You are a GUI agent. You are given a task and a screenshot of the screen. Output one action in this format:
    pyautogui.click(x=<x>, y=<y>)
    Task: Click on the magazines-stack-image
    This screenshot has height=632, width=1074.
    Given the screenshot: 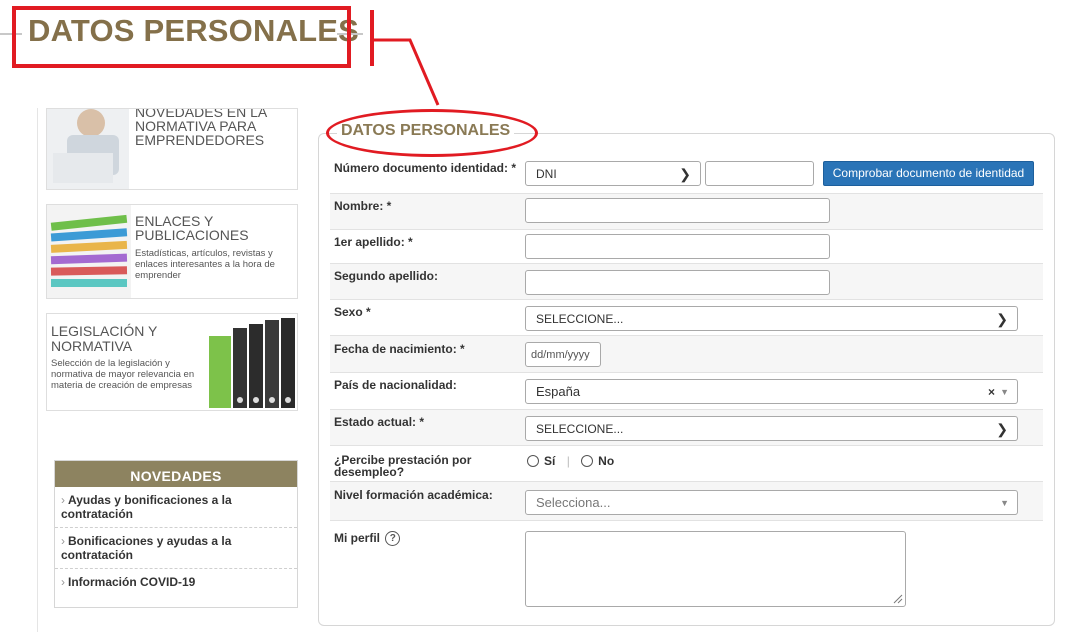 What is the action you would take?
    pyautogui.click(x=89, y=251)
    